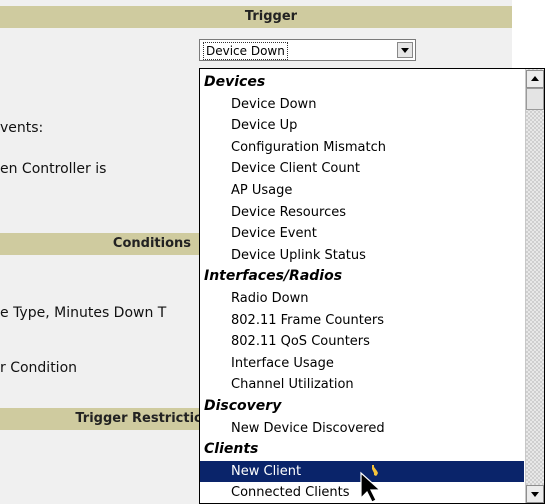 This screenshot has width=545, height=504. I want to click on option-device-uplink-status: Device Uplink Status, so click(362, 256).